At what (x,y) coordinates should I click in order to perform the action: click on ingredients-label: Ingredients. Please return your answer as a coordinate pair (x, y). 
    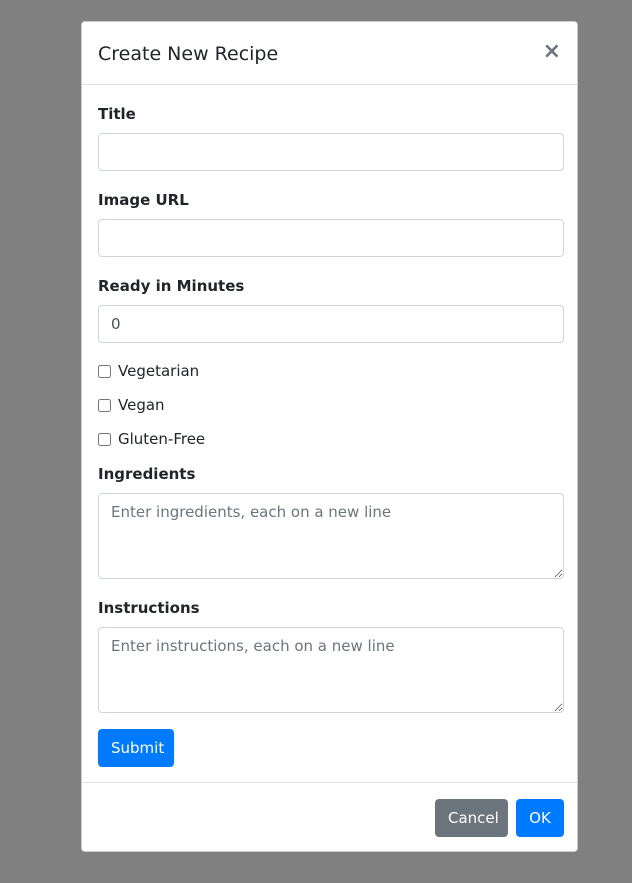
    Looking at the image, I should click on (147, 474).